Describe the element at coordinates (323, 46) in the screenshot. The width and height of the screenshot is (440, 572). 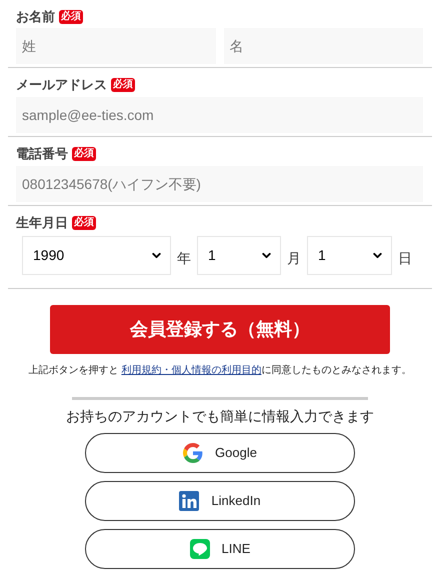
I see `text-field: 名` at that location.